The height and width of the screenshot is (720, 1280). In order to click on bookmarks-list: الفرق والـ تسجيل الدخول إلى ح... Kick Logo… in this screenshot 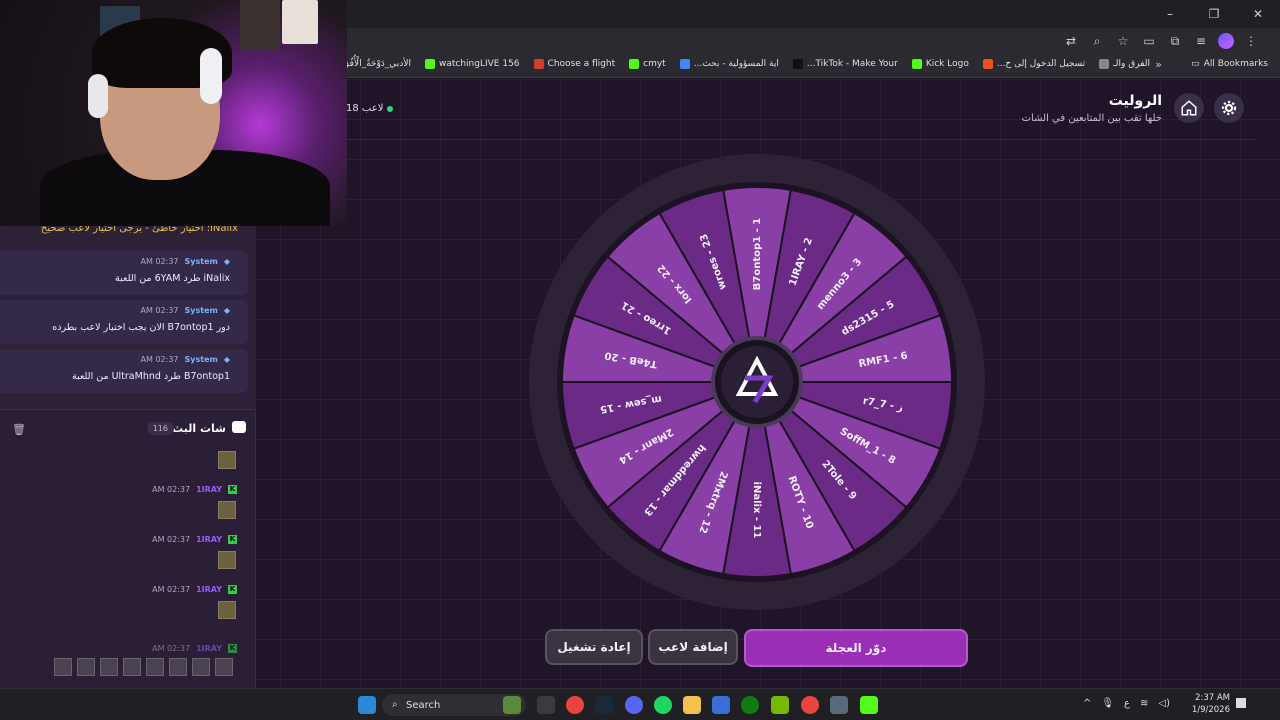, I will do `click(728, 64)`.